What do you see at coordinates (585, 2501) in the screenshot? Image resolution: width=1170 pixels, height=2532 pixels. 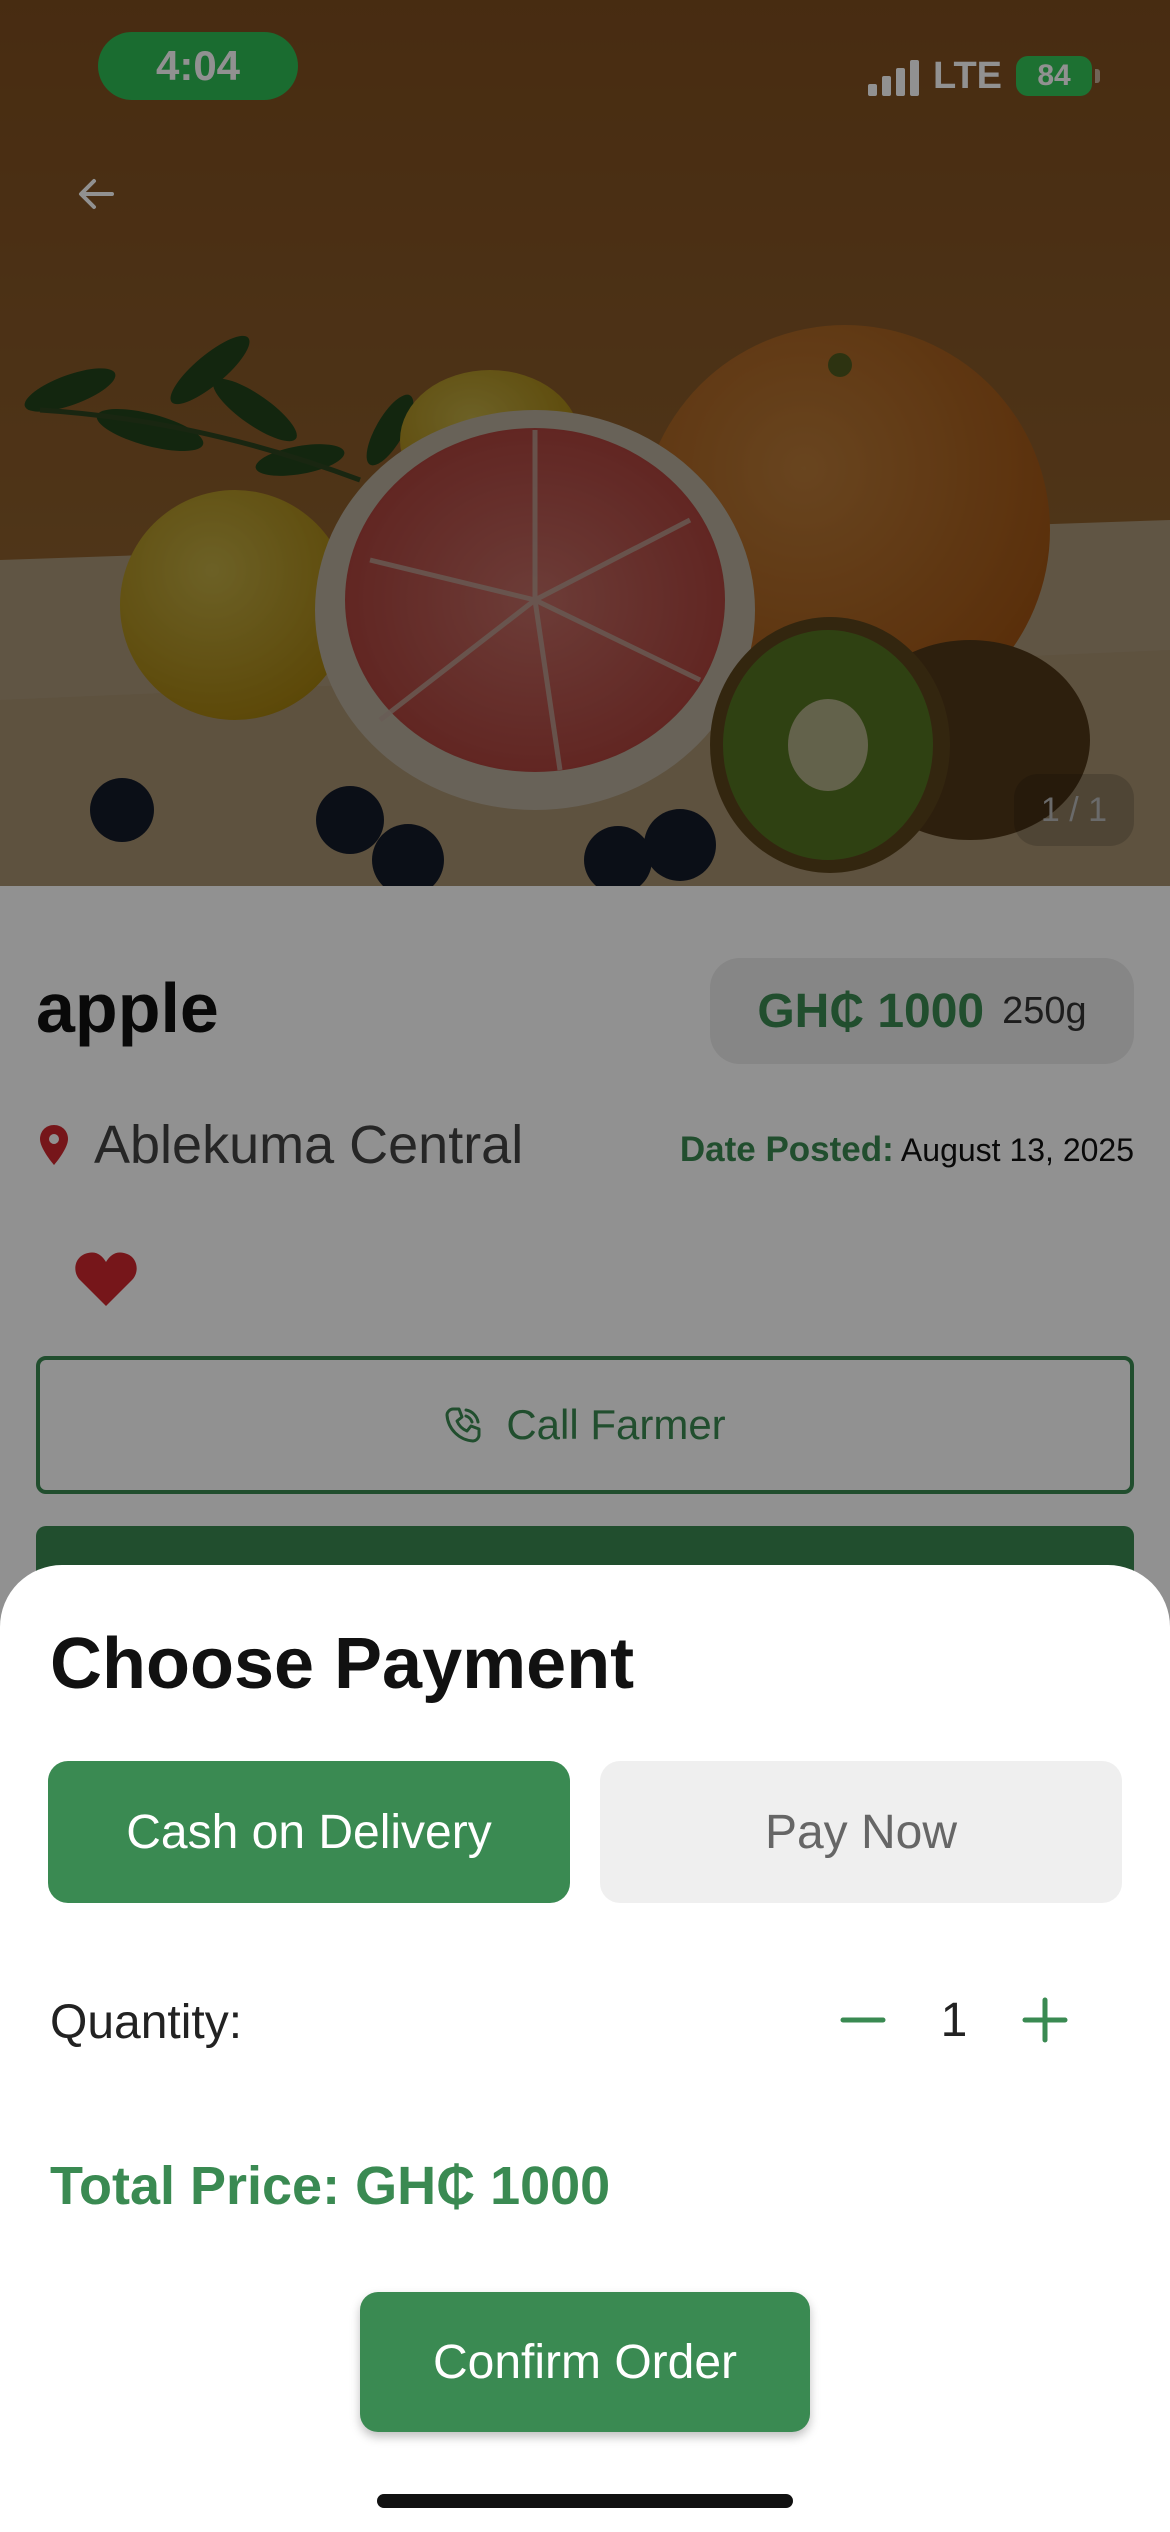 I see `home-indicator` at bounding box center [585, 2501].